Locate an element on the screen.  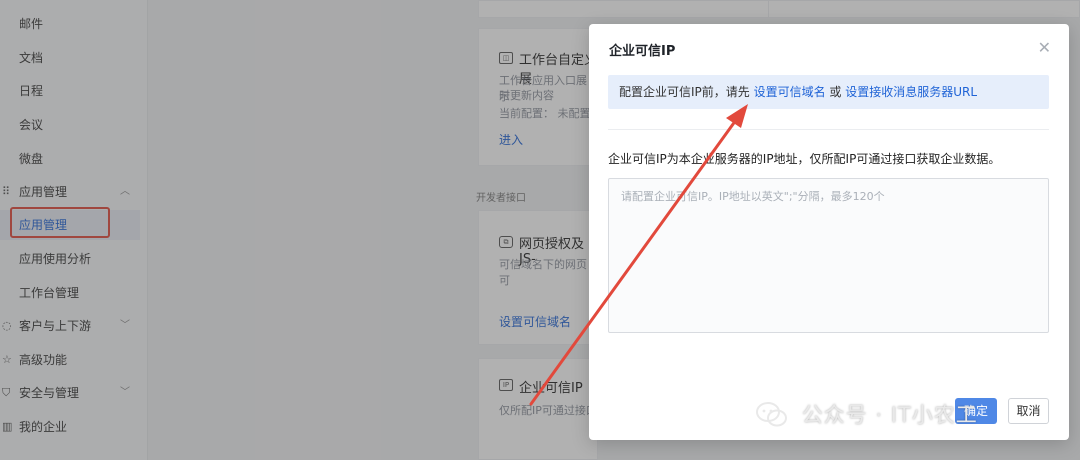
notice-text: 或 is located at coordinates (835, 92).